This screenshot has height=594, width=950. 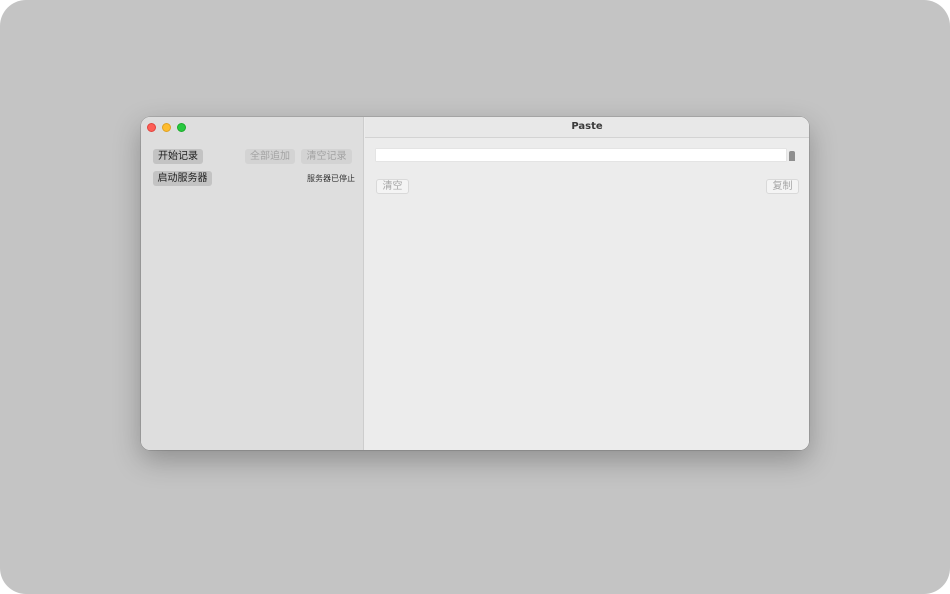 I want to click on window-title: Paste, so click(x=587, y=126).